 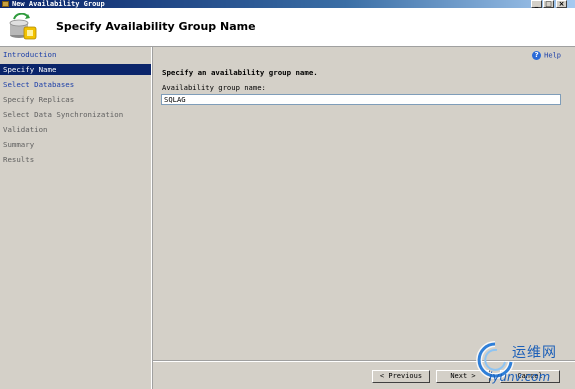 What do you see at coordinates (214, 87) in the screenshot?
I see `group-name-label: Availability group name:` at bounding box center [214, 87].